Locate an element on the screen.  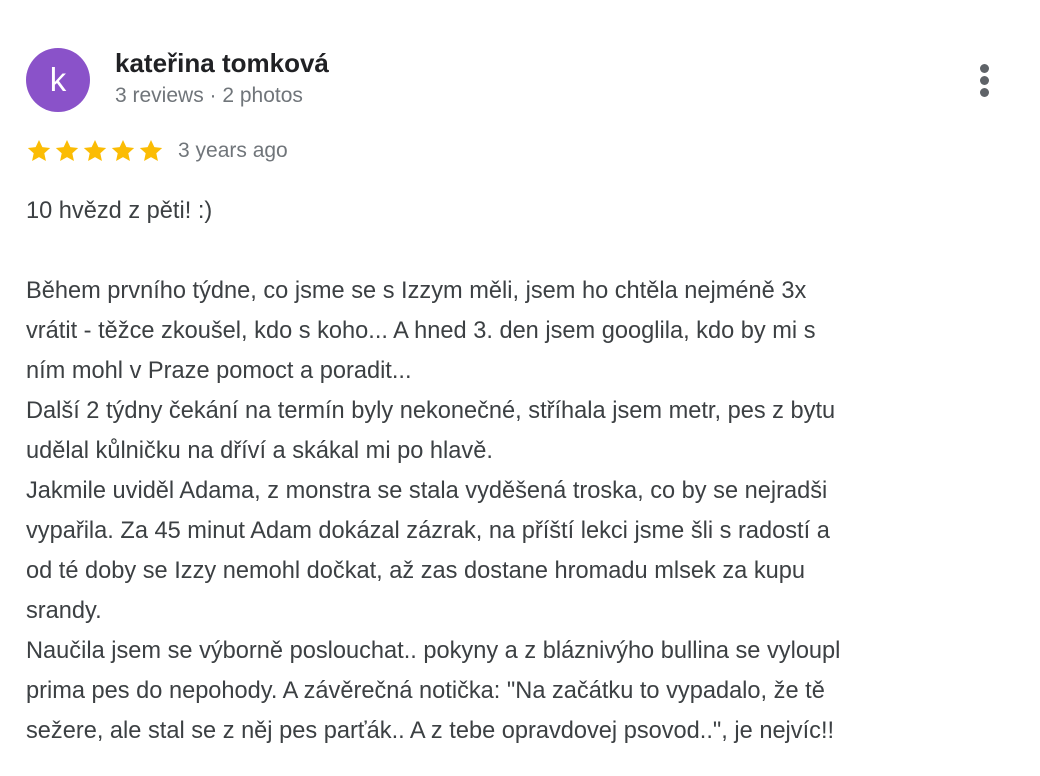
more-options-button is located at coordinates (985, 80).